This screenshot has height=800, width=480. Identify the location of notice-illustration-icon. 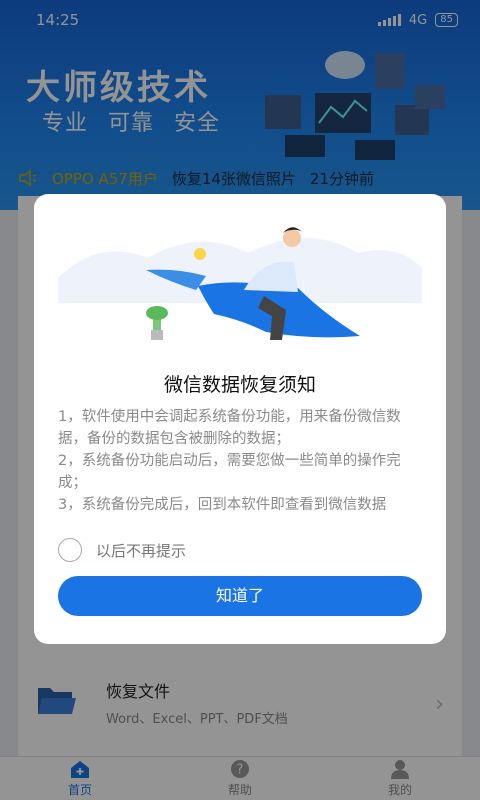
(240, 283).